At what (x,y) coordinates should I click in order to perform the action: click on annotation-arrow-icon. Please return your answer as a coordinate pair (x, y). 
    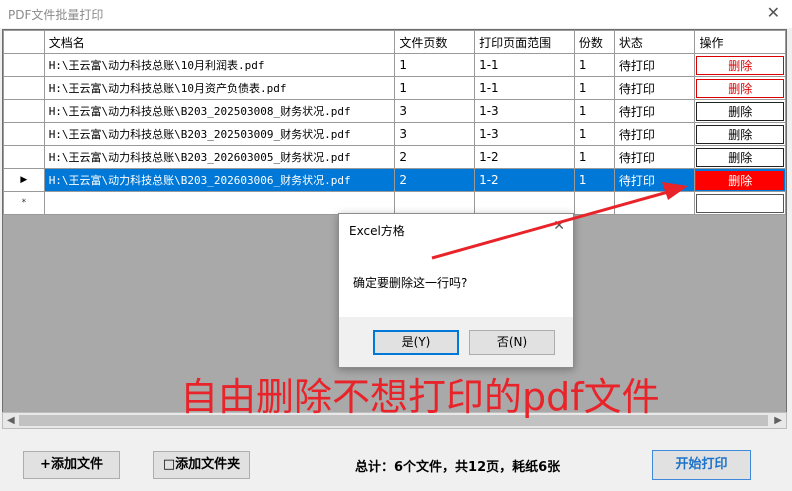
    Looking at the image, I should click on (559, 221).